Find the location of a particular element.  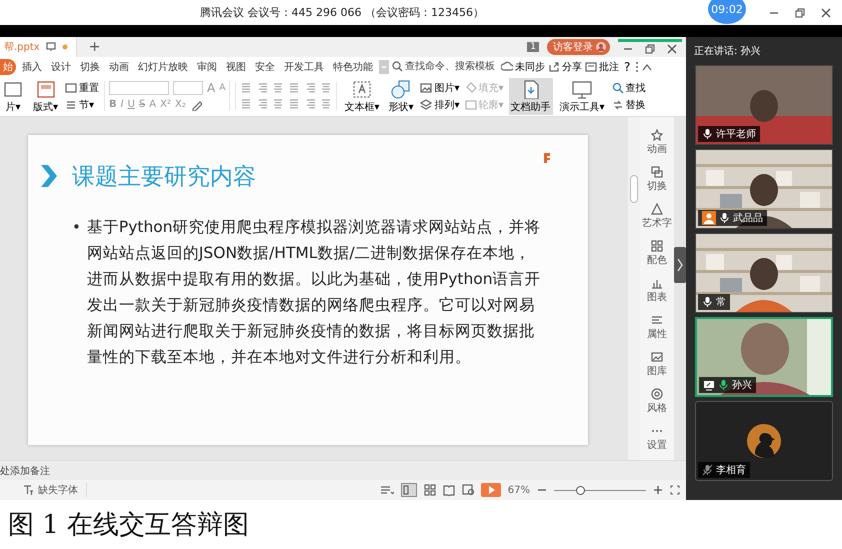

menu-tab: 安全 is located at coordinates (265, 66).